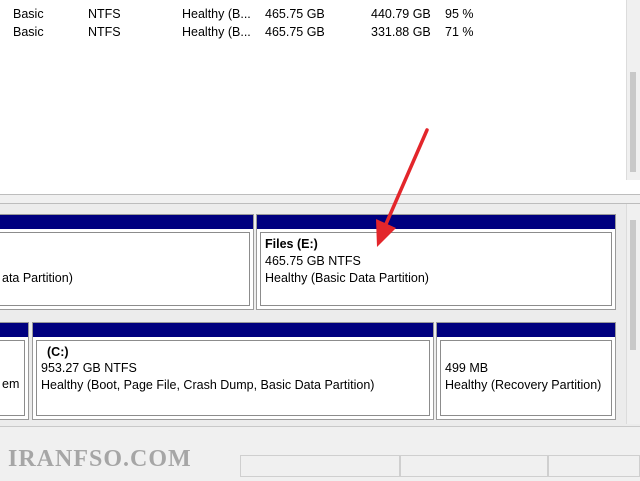  What do you see at coordinates (467, 368) in the screenshot?
I see `partition-size: 499 MB` at bounding box center [467, 368].